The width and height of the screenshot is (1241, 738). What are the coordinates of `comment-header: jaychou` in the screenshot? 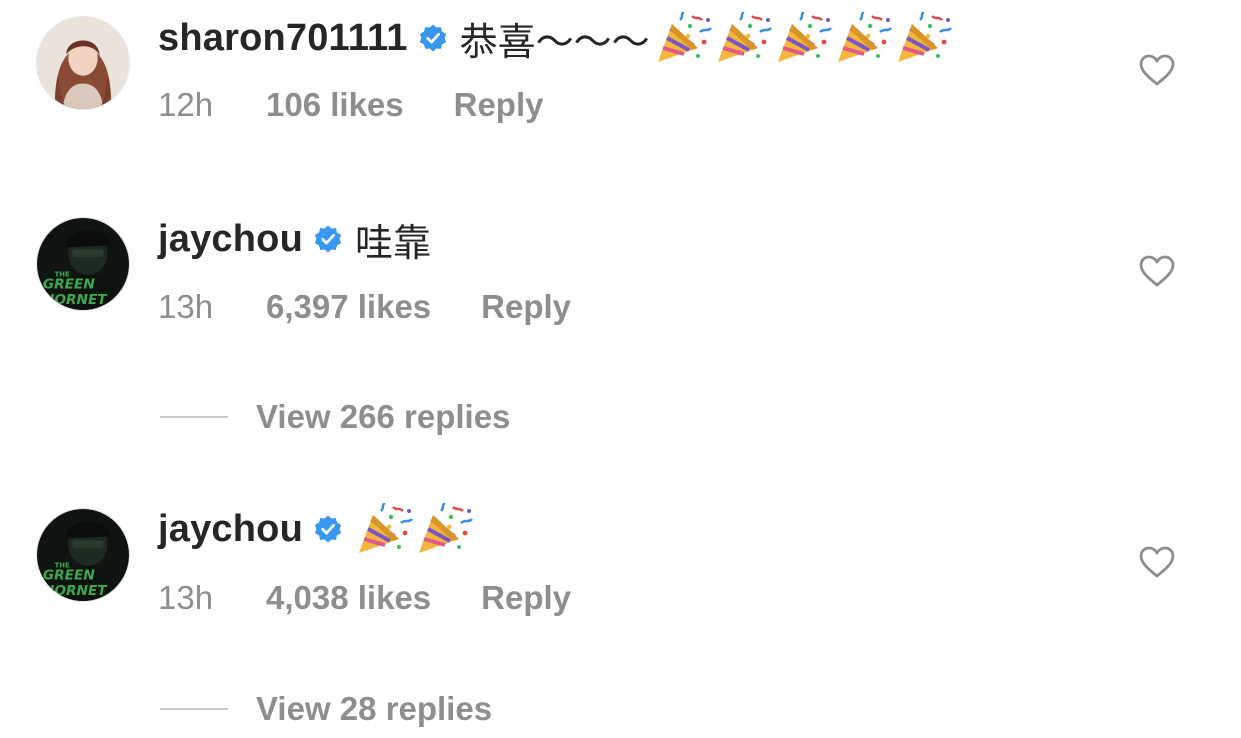 It's located at (316, 529).